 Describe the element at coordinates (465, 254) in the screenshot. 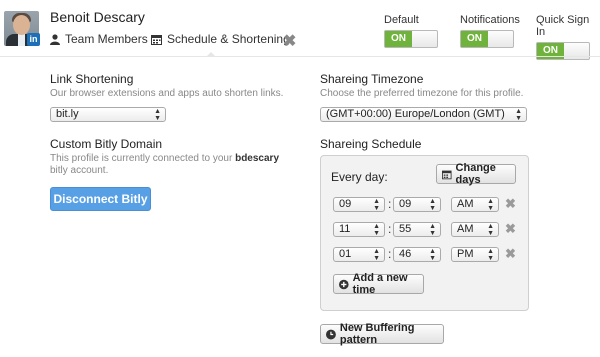

I see `select-value: PM` at that location.